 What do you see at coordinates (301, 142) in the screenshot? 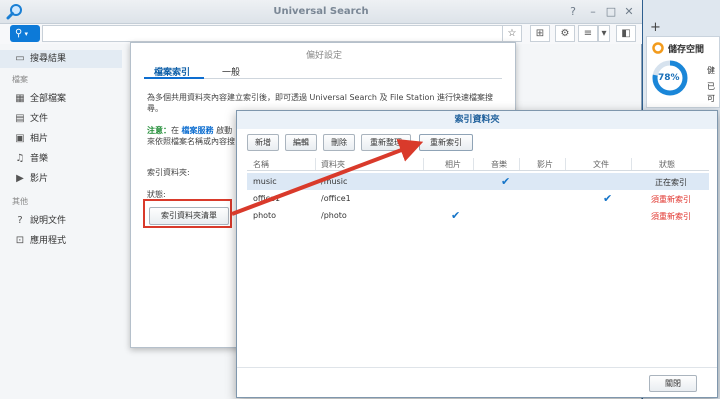
I see `edit-button: 編輯` at bounding box center [301, 142].